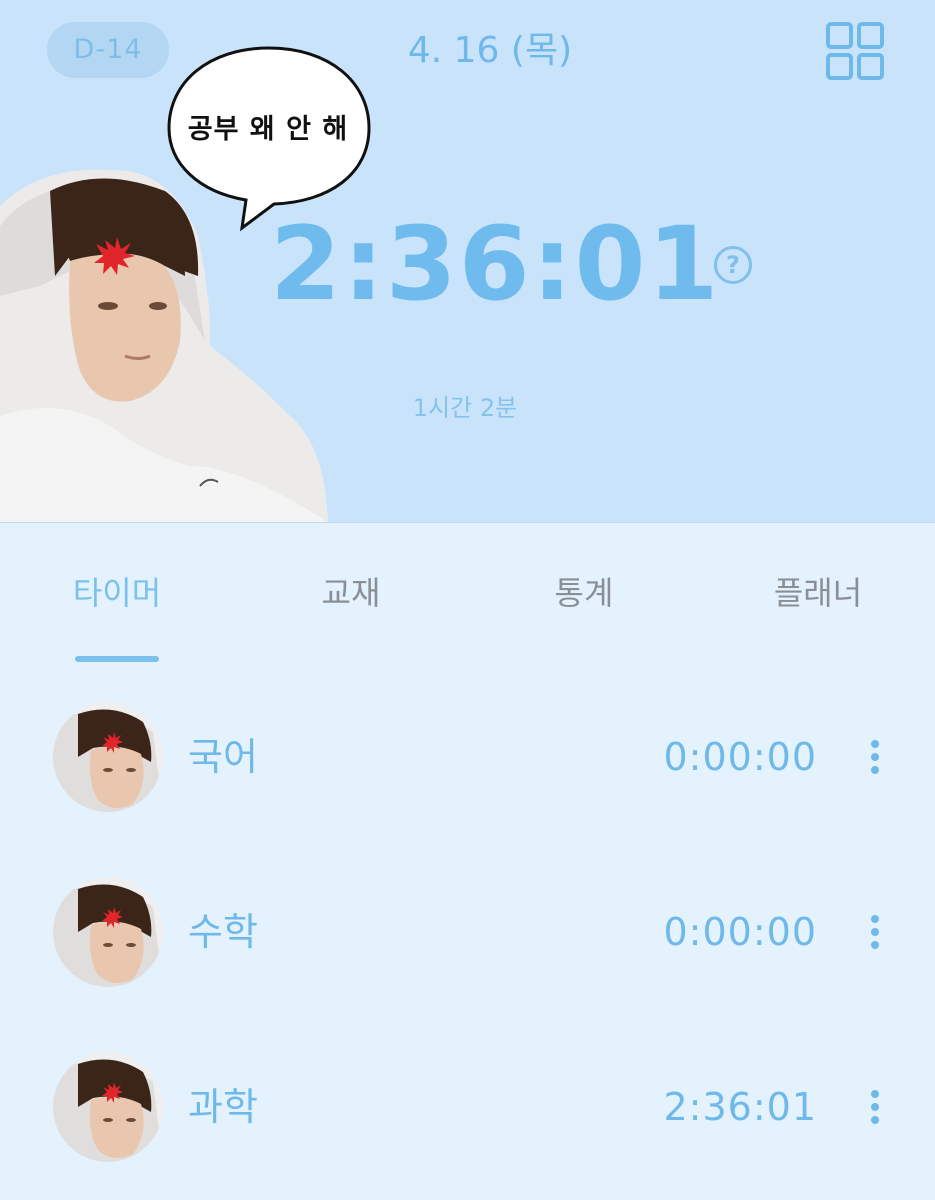  I want to click on tab-textbooks: 교재, so click(351, 593).